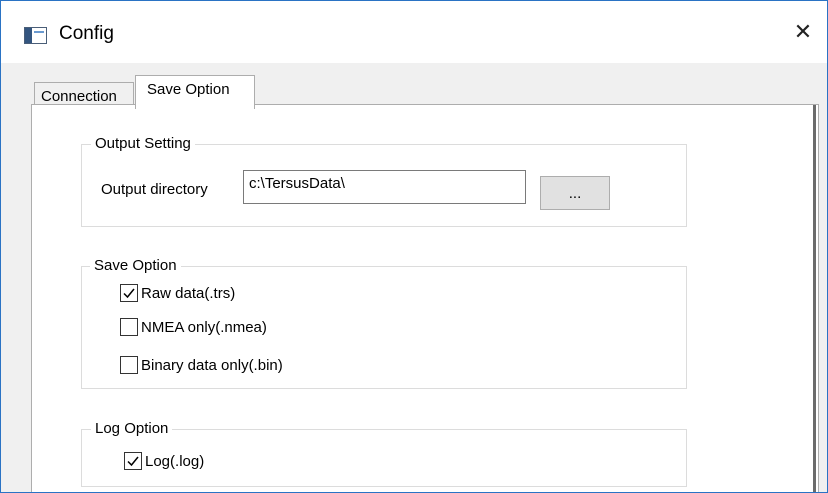 The height and width of the screenshot is (493, 828). I want to click on tab-save-option: Save Option, so click(195, 92).